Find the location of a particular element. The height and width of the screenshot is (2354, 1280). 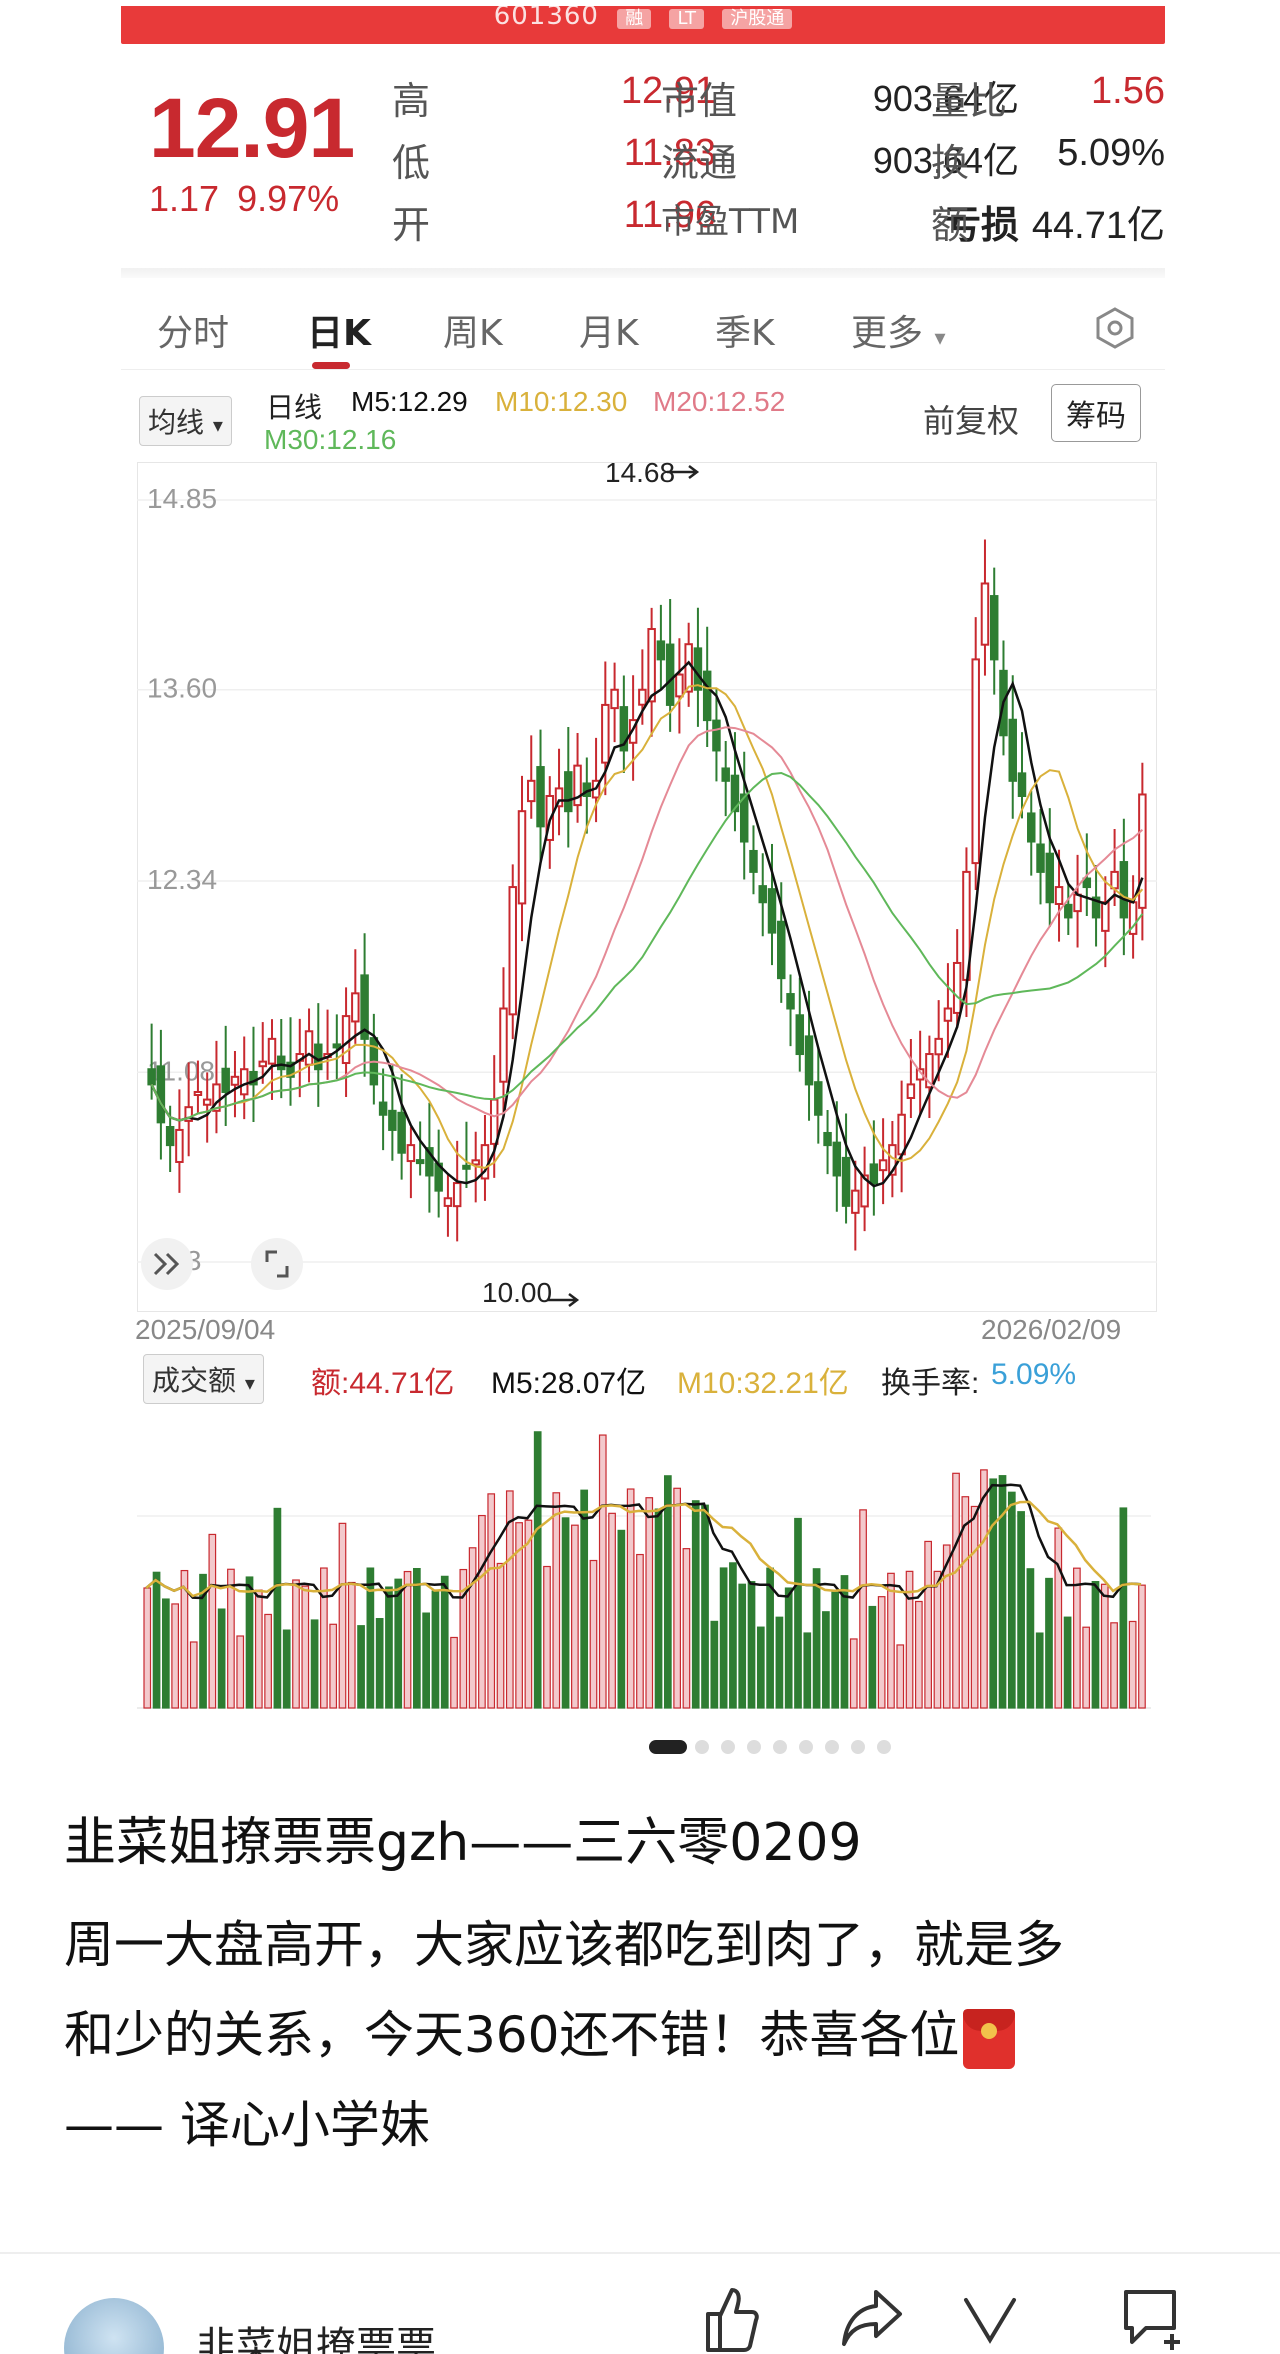

period-tabs: 分时 日K 周K 月K 季K 更多 ▾ is located at coordinates (643, 330).